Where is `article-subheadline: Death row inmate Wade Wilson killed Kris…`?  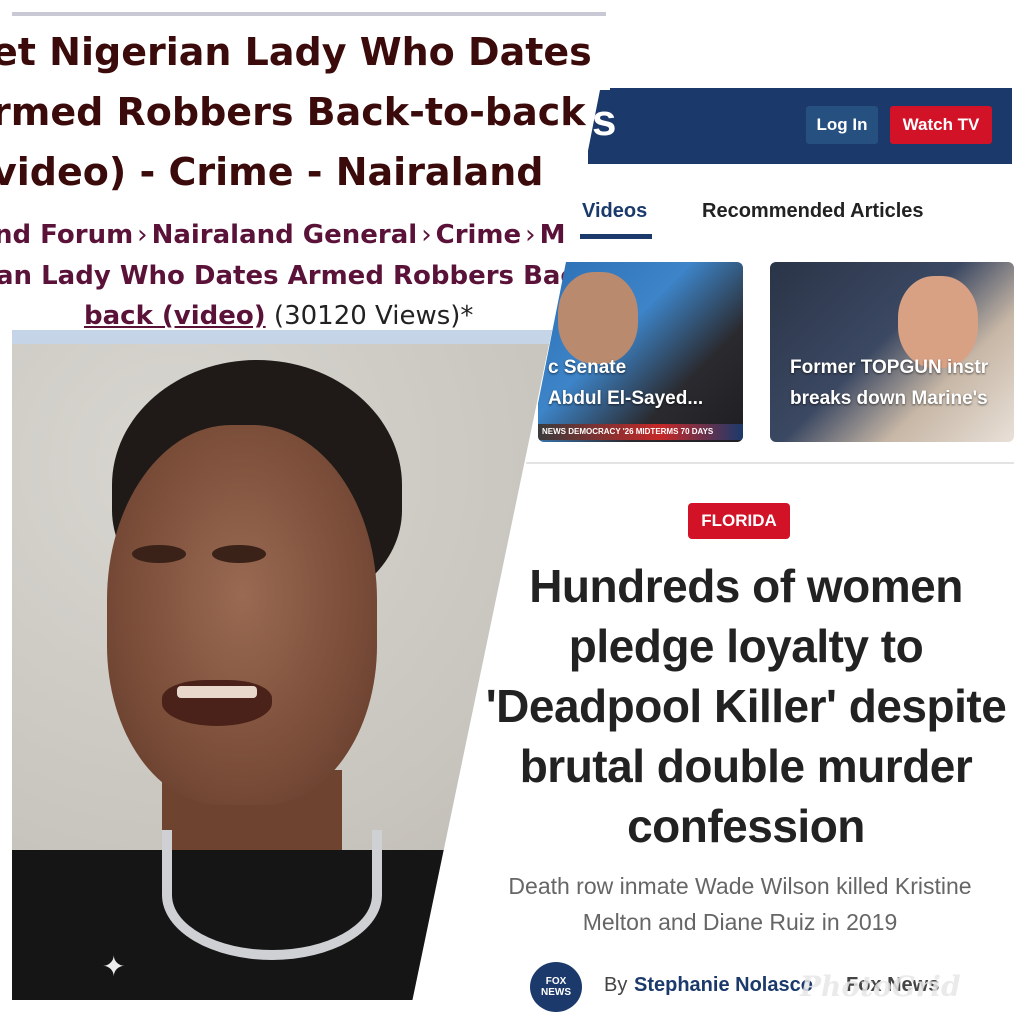 article-subheadline: Death row inmate Wade Wilson killed Kris… is located at coordinates (740, 904).